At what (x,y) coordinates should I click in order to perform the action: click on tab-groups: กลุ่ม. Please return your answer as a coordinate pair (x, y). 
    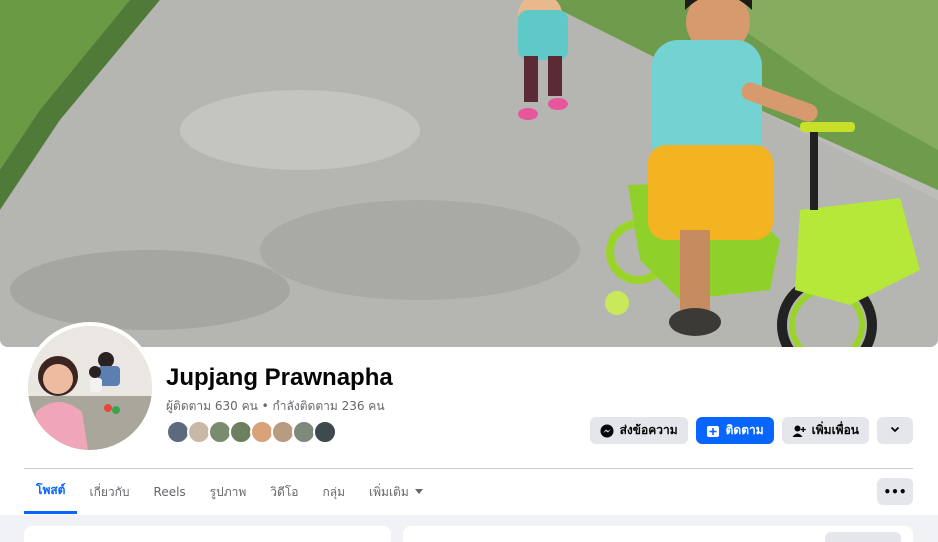
    Looking at the image, I should click on (333, 492).